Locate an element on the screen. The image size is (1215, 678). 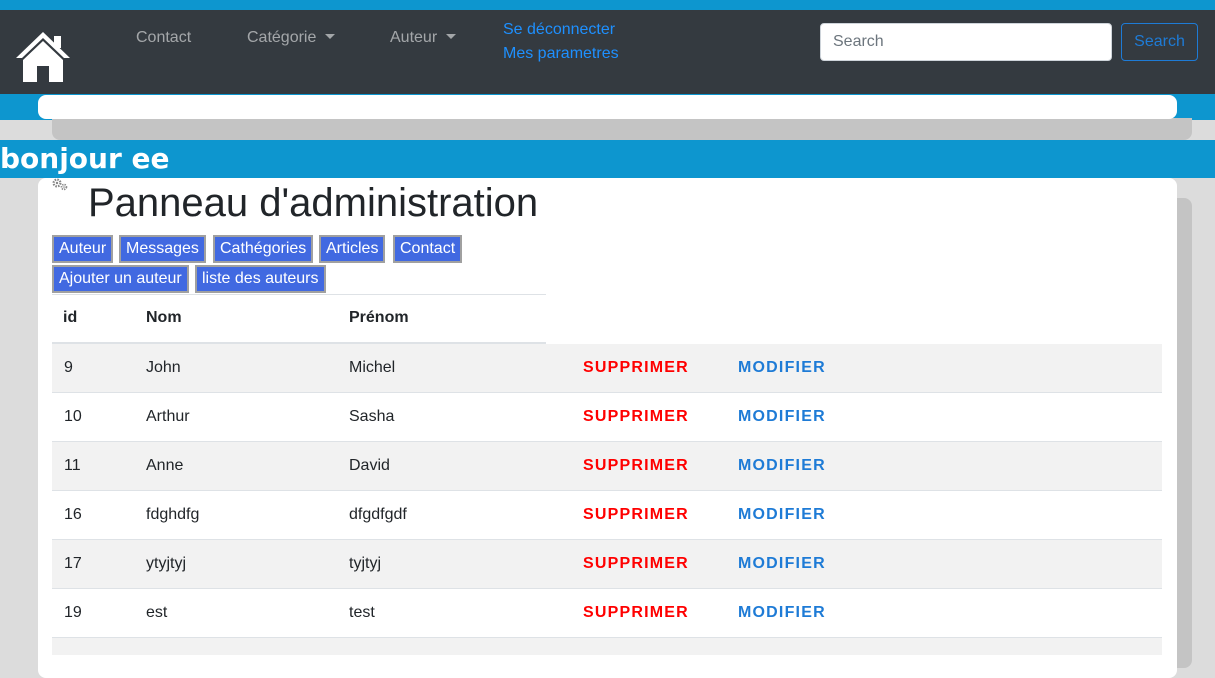
nav-dropdown-auteur-label: Auteur is located at coordinates (414, 37).